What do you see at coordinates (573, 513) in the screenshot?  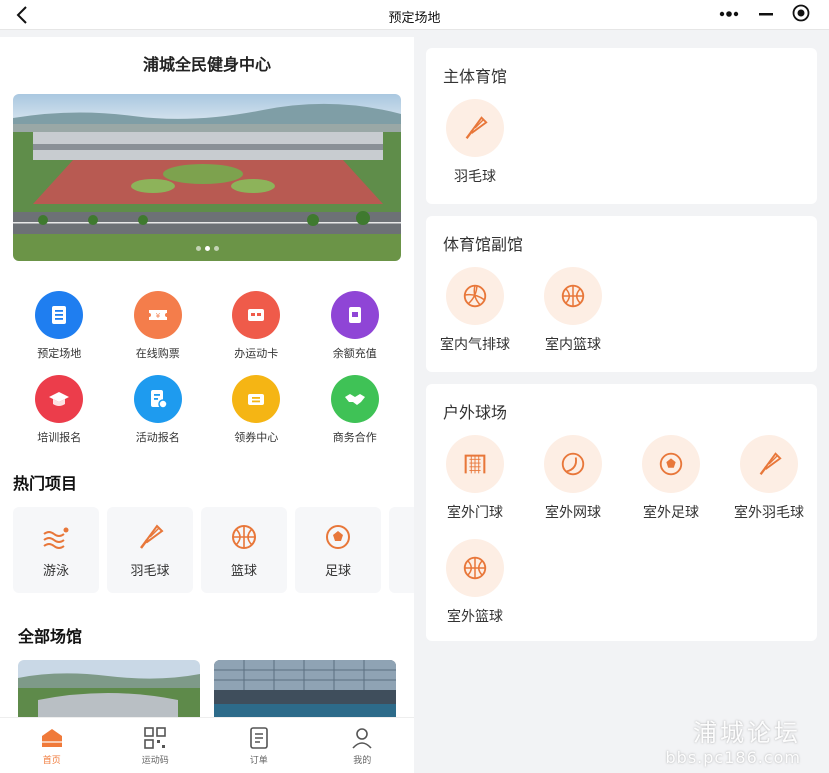 I see `sport-label: 室外网球` at bounding box center [573, 513].